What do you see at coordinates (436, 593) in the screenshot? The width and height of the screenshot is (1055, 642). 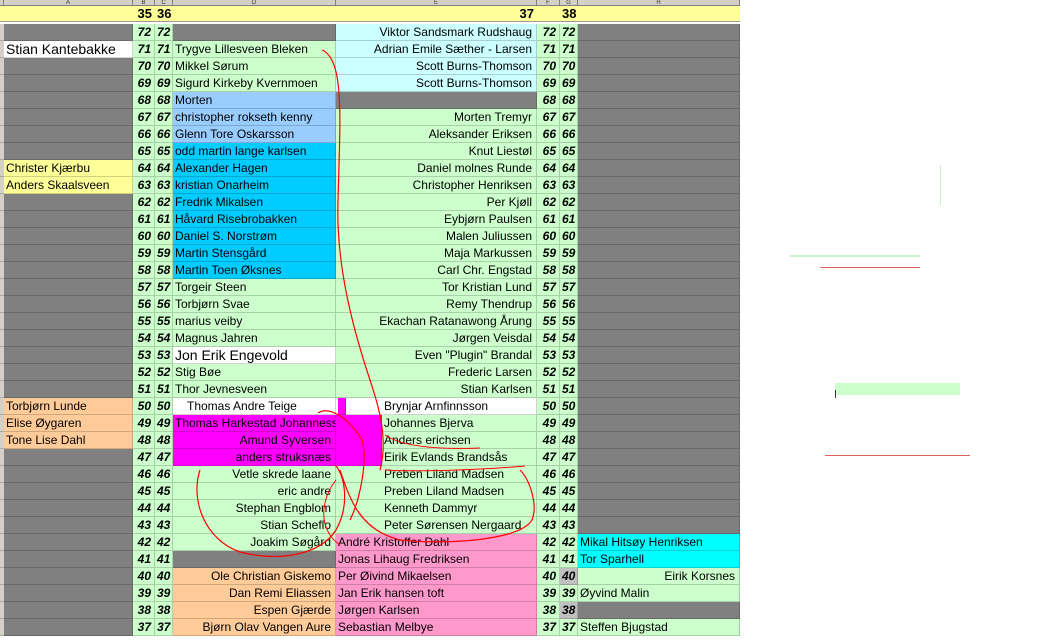 I see `name-cell: Jan Erik hansen toft` at bounding box center [436, 593].